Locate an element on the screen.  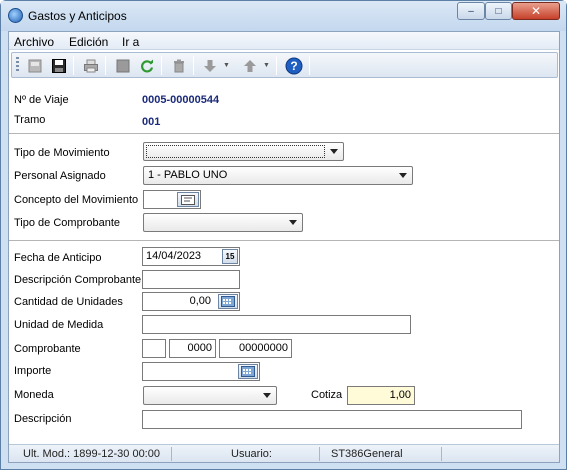
tipo-comprobante-select is located at coordinates (223, 222).